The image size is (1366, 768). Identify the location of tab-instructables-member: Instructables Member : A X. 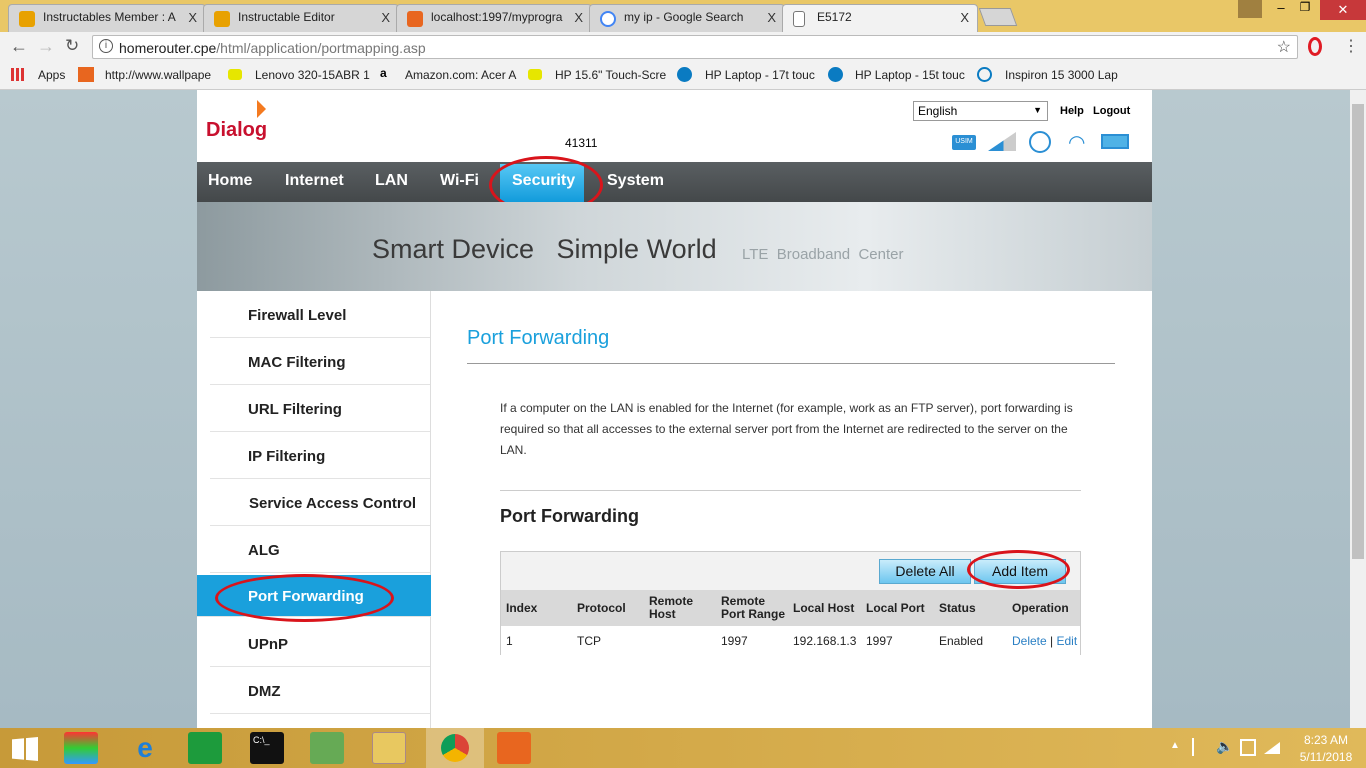
(107, 18).